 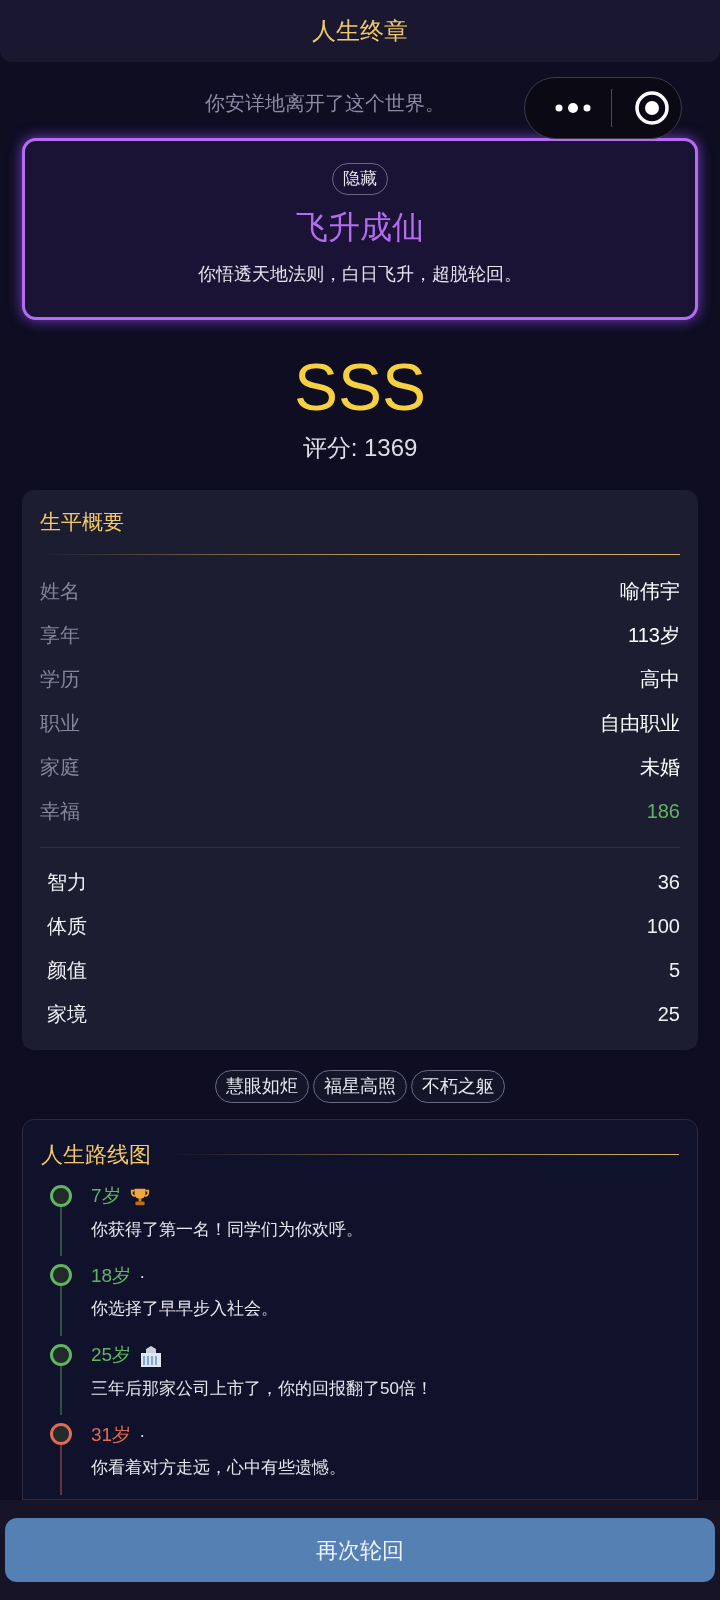 I want to click on event-text: 你看着对方走远，心中有些遗憾。, so click(x=218, y=1468).